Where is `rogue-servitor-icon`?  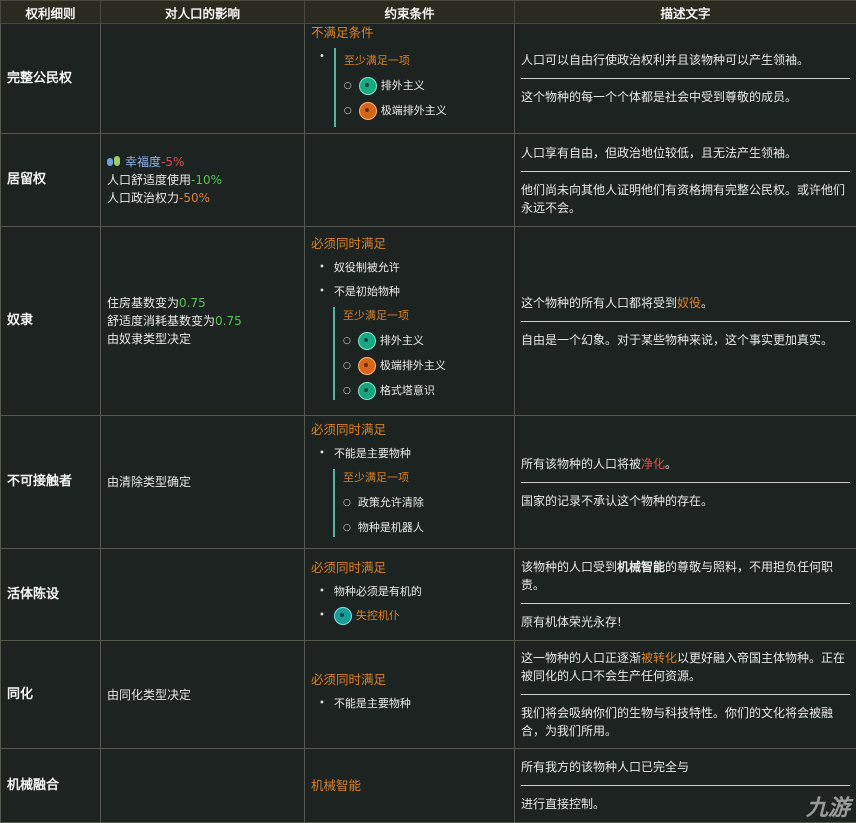
rogue-servitor-icon is located at coordinates (343, 616).